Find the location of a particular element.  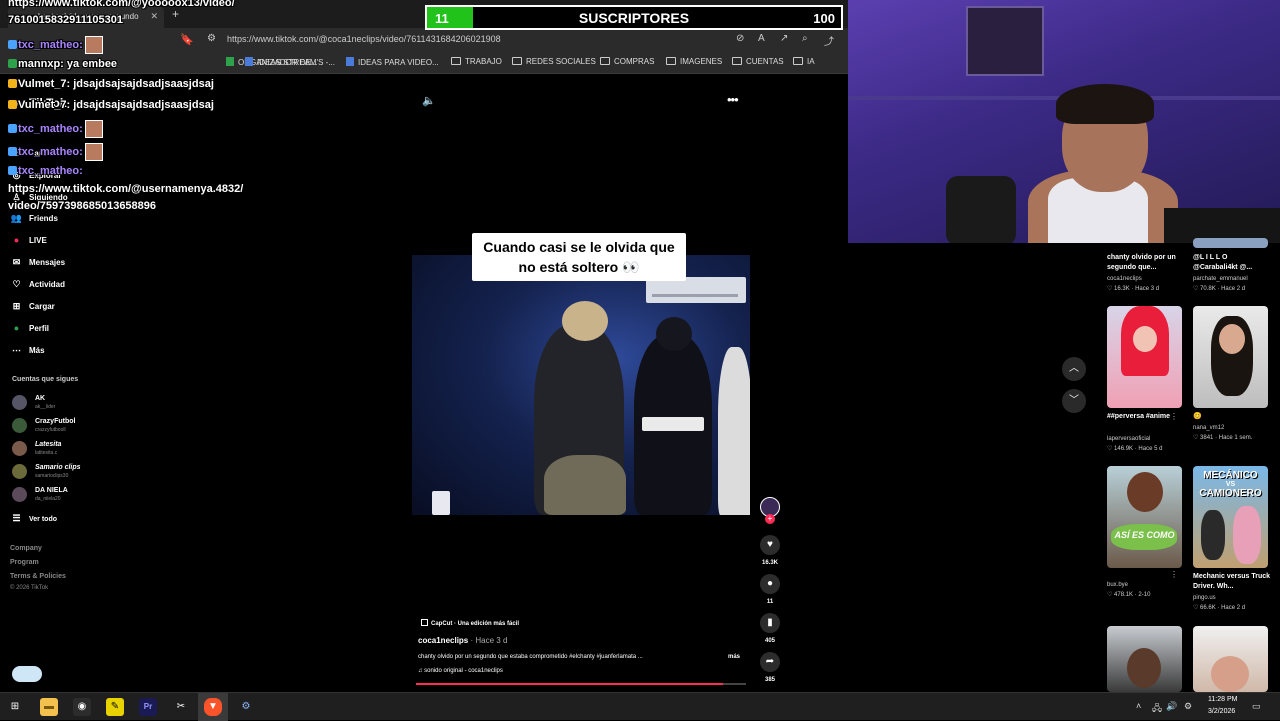

doc-icon is located at coordinates (350, 61).